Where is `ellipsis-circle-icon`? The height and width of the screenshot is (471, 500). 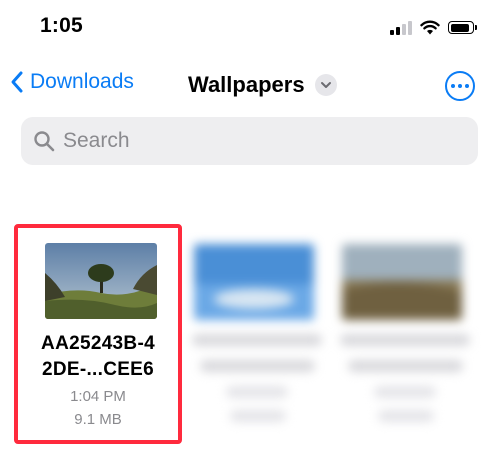 ellipsis-circle-icon is located at coordinates (460, 86).